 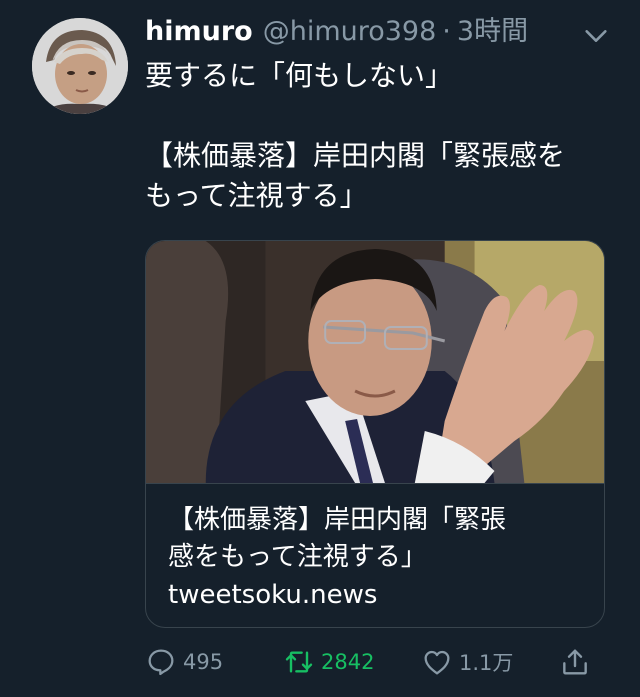 I want to click on user-handle: @himuro398, so click(x=350, y=32).